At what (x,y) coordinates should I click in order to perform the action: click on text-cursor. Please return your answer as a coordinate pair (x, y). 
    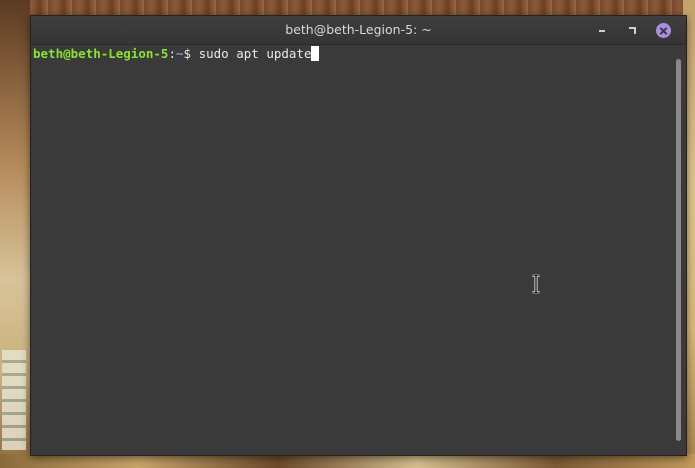
    Looking at the image, I should click on (315, 53).